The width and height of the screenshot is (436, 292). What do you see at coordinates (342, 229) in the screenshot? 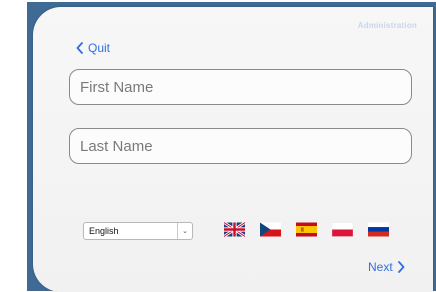
I see `polish-flag-icon` at bounding box center [342, 229].